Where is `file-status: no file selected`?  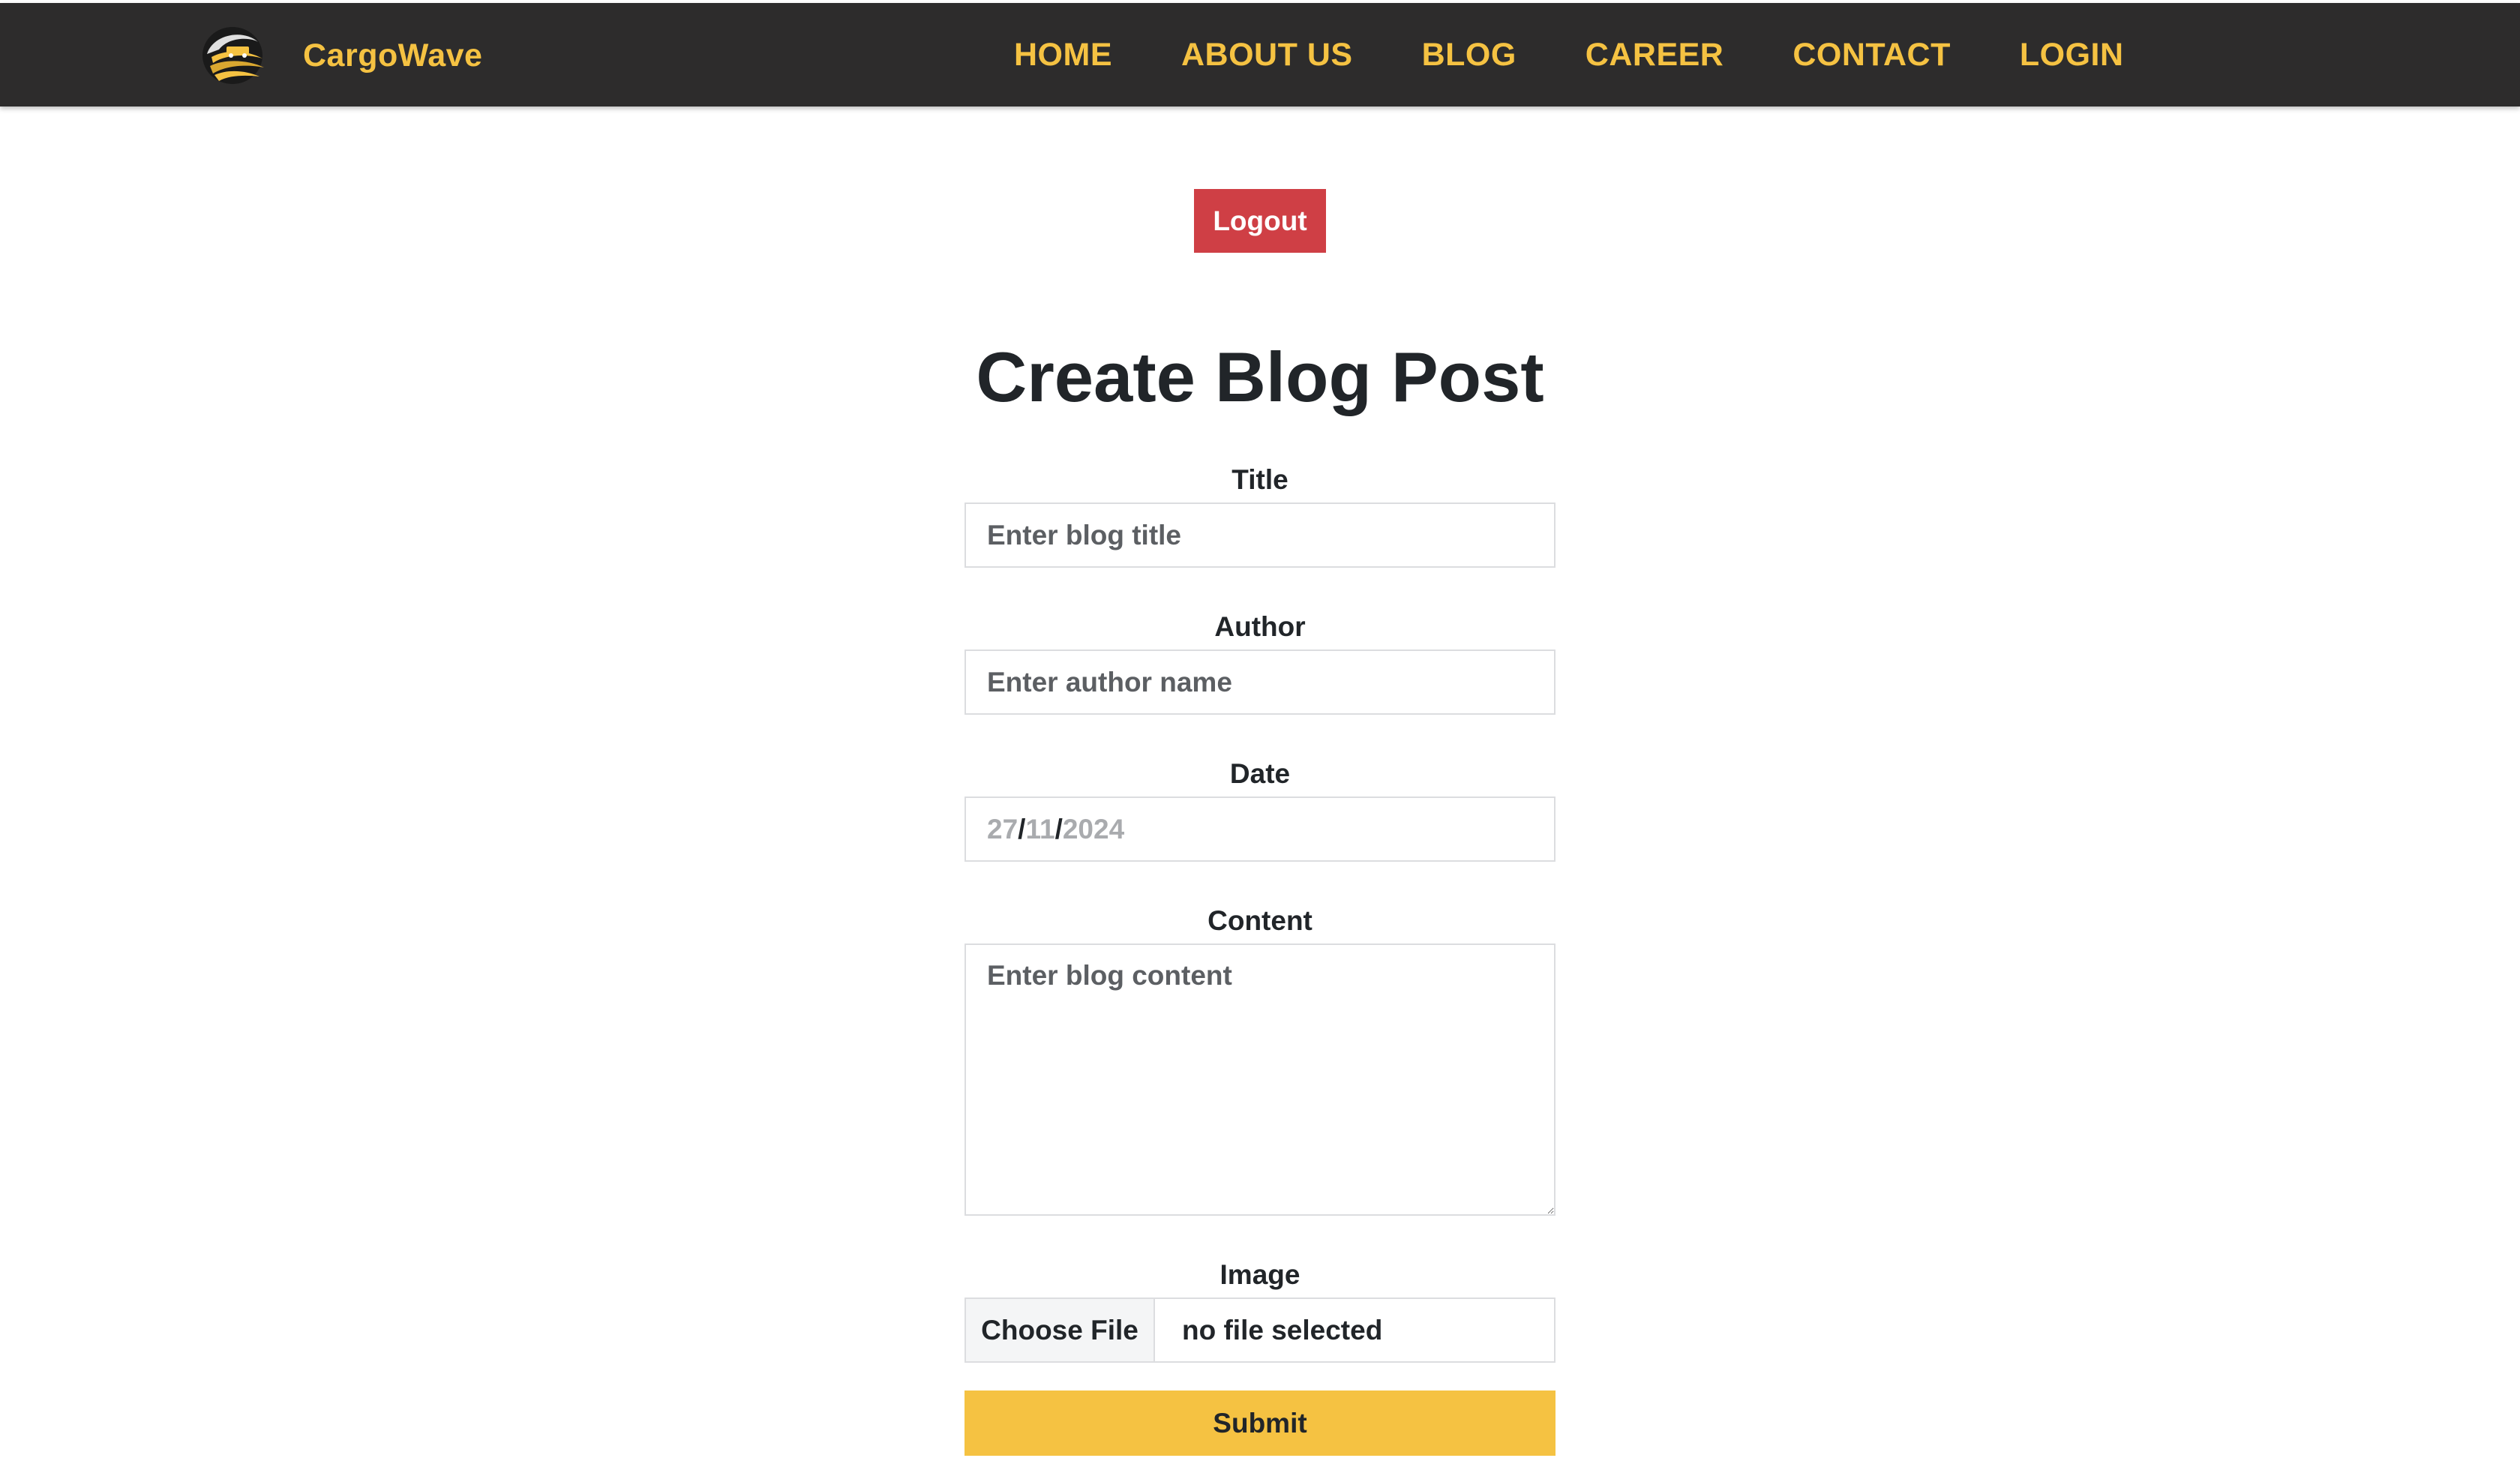 file-status: no file selected is located at coordinates (1282, 1330).